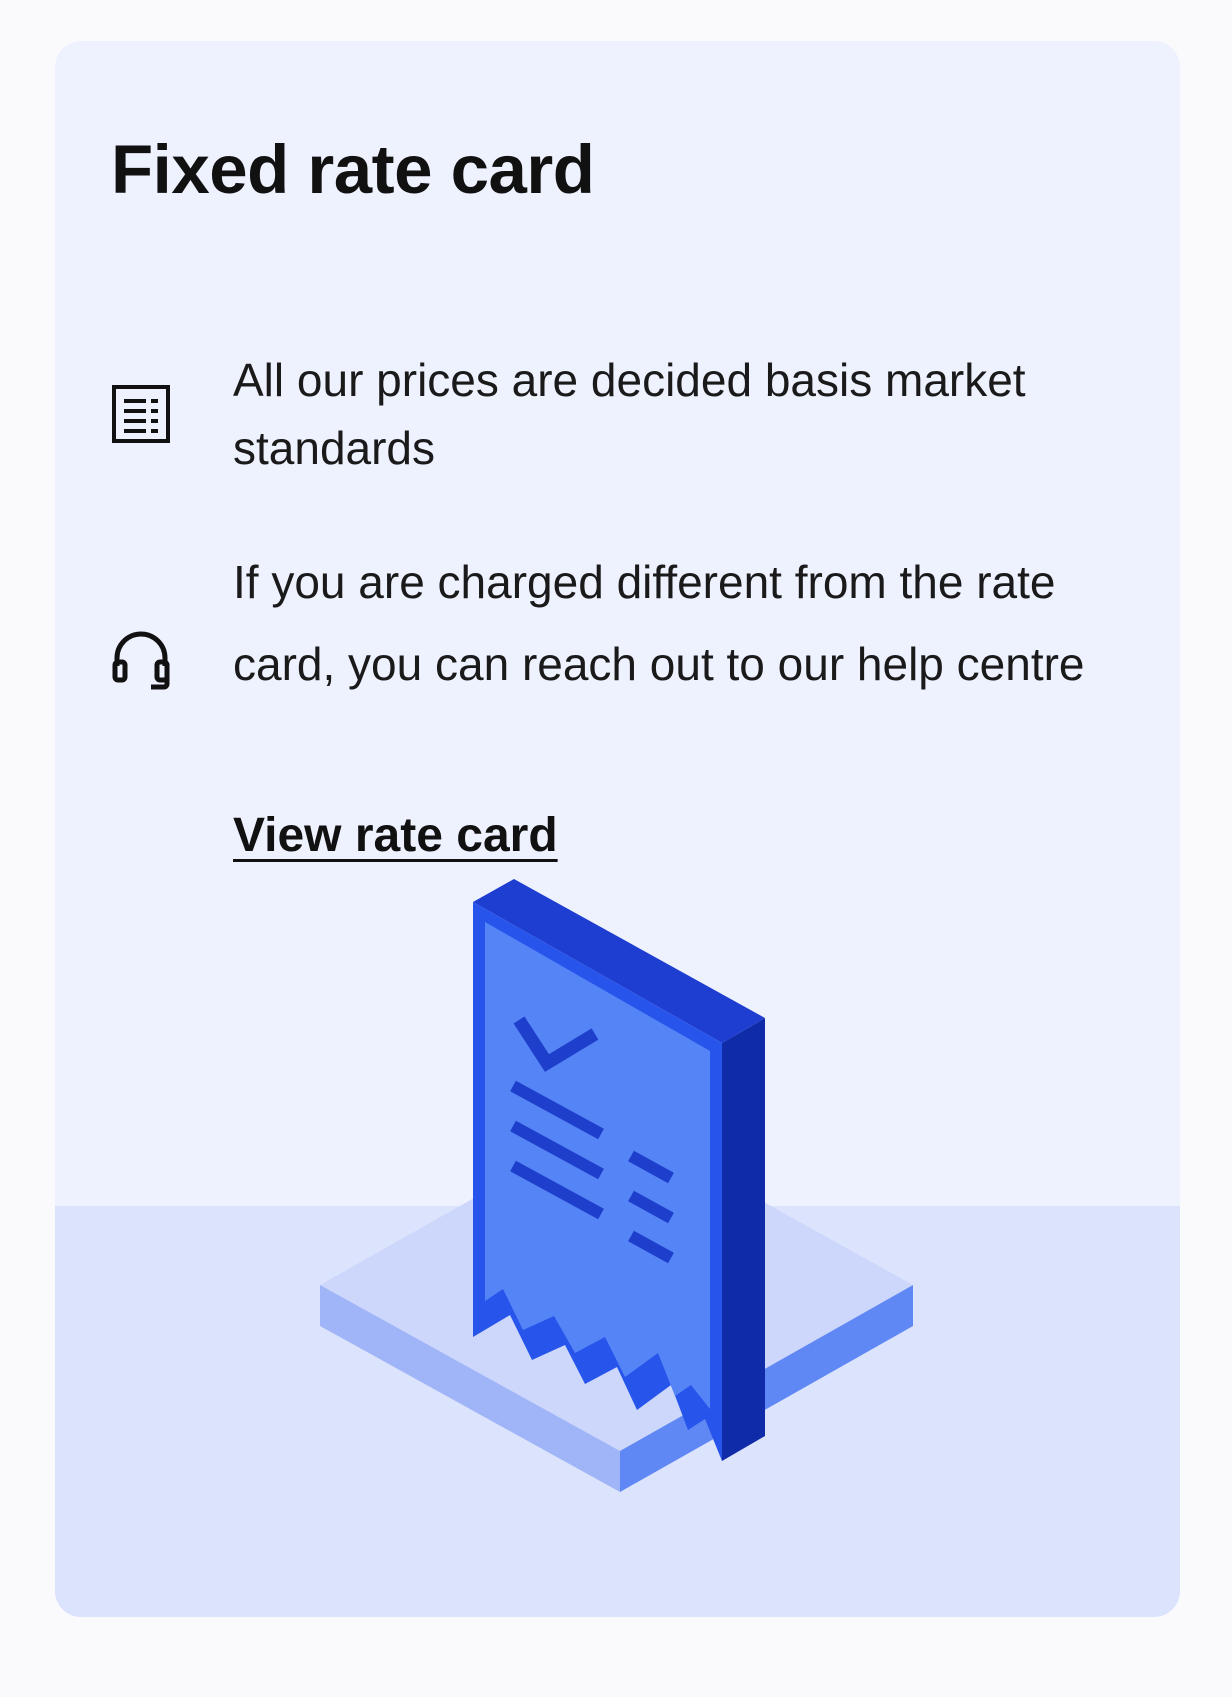  I want to click on receipt-side, so click(743, 1239).